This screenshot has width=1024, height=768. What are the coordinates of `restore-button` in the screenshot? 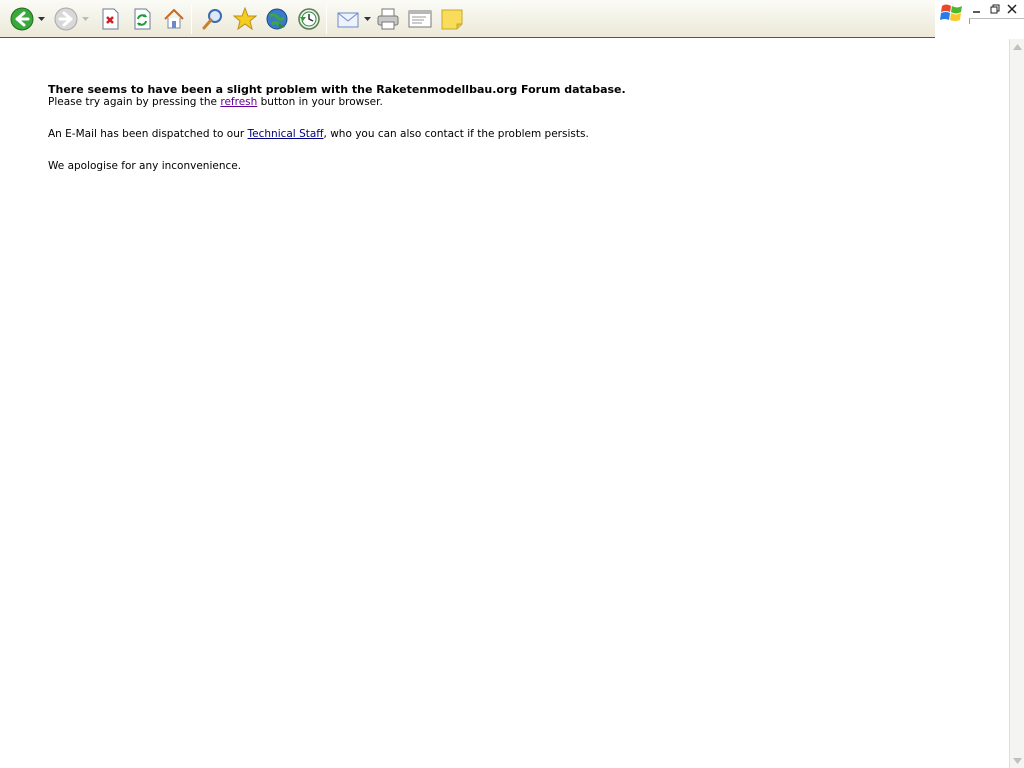 It's located at (995, 9).